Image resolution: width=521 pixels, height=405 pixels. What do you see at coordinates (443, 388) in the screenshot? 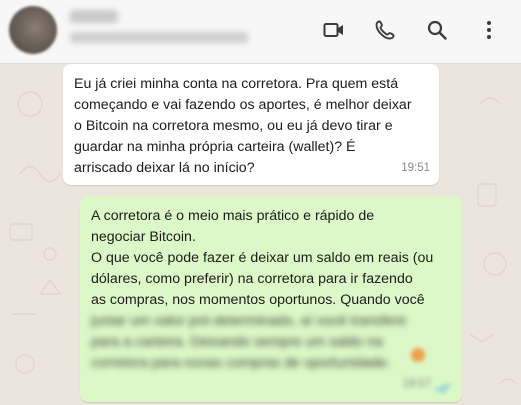
I see `read-receipt-icon` at bounding box center [443, 388].